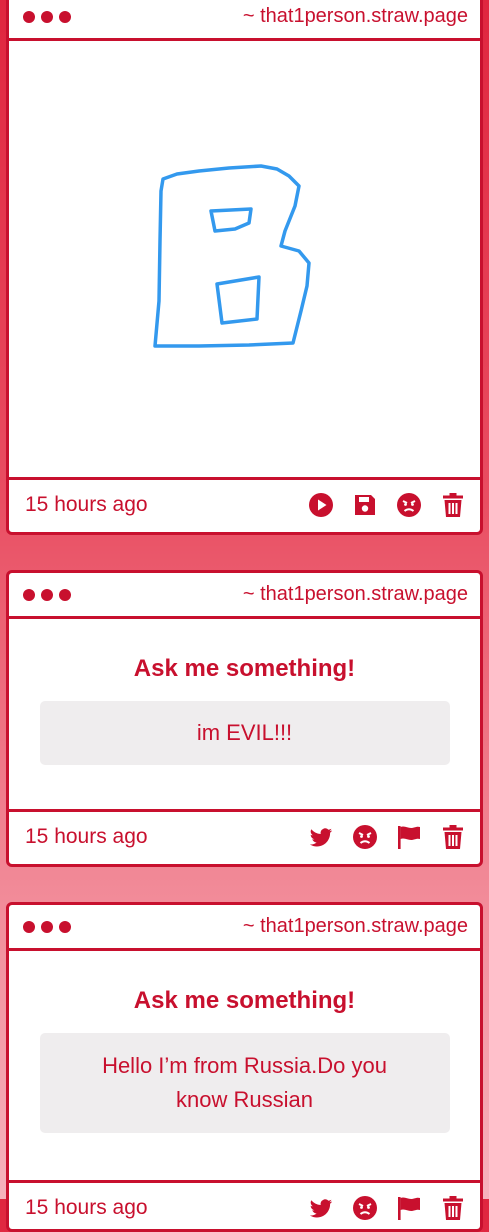 The width and height of the screenshot is (489, 1232). I want to click on drawing-b-image, so click(232, 256).